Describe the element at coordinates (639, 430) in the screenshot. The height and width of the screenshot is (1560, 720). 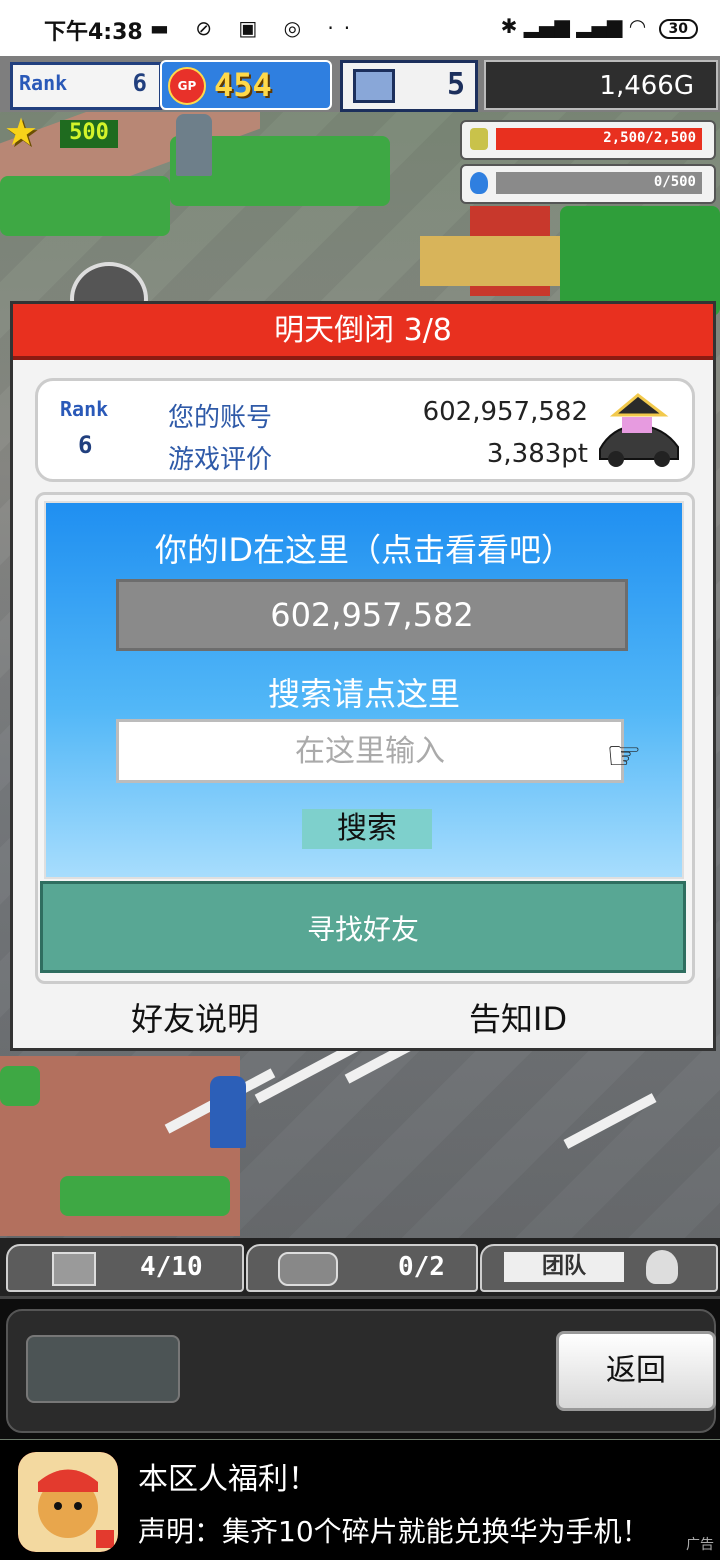
I see `character-avatar-icon` at that location.